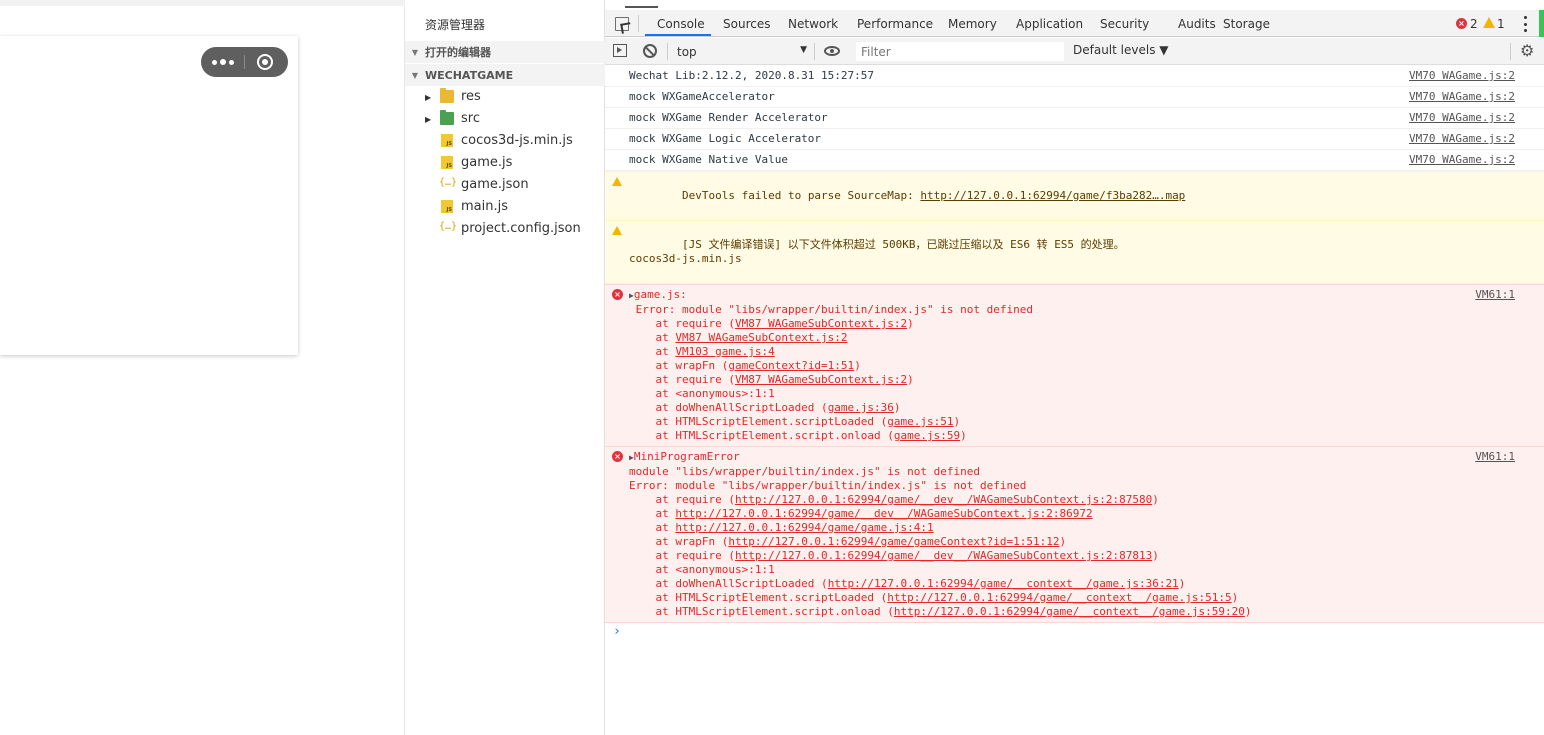  What do you see at coordinates (505, 185) in the screenshot?
I see `file-item: {…} game.json` at bounding box center [505, 185].